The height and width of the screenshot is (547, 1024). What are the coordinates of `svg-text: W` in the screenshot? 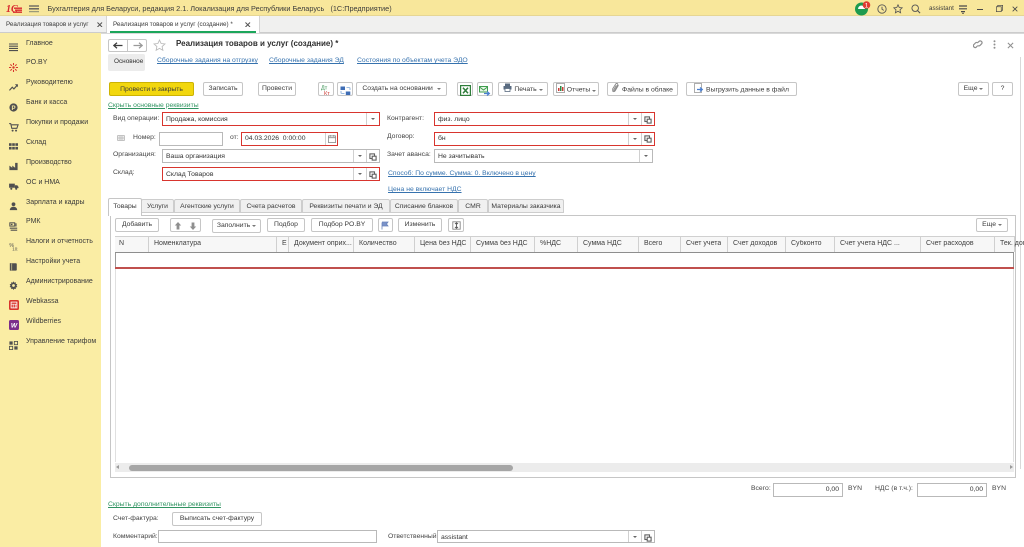 It's located at (14, 326).